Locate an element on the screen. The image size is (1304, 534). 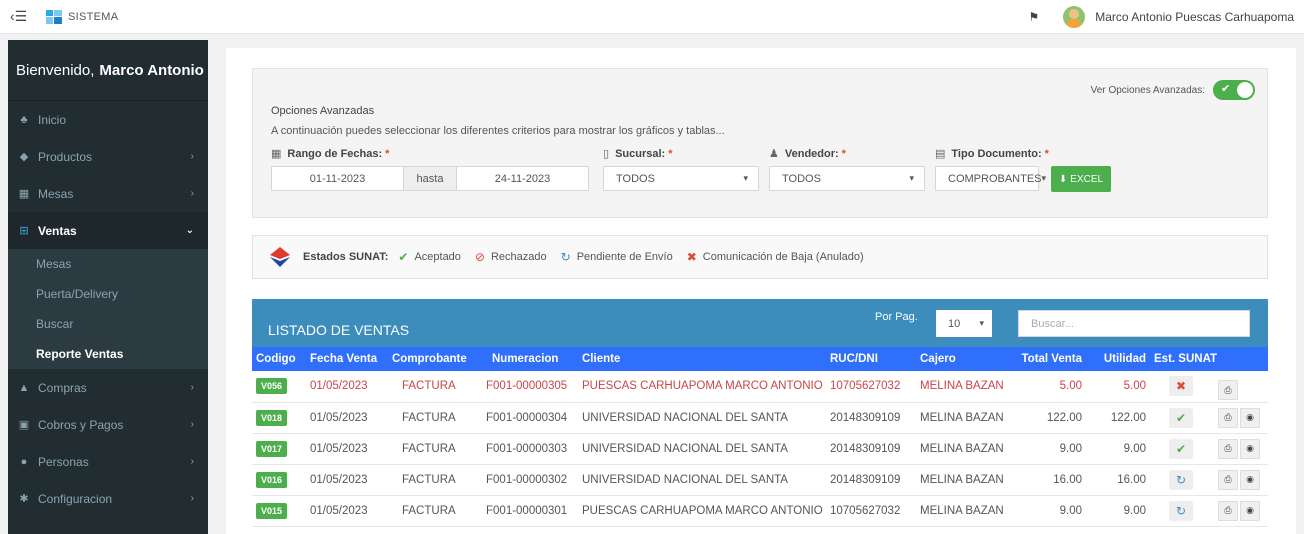
submenu-item-reporte-ventas: Reporte Ventas is located at coordinates (108, 354).